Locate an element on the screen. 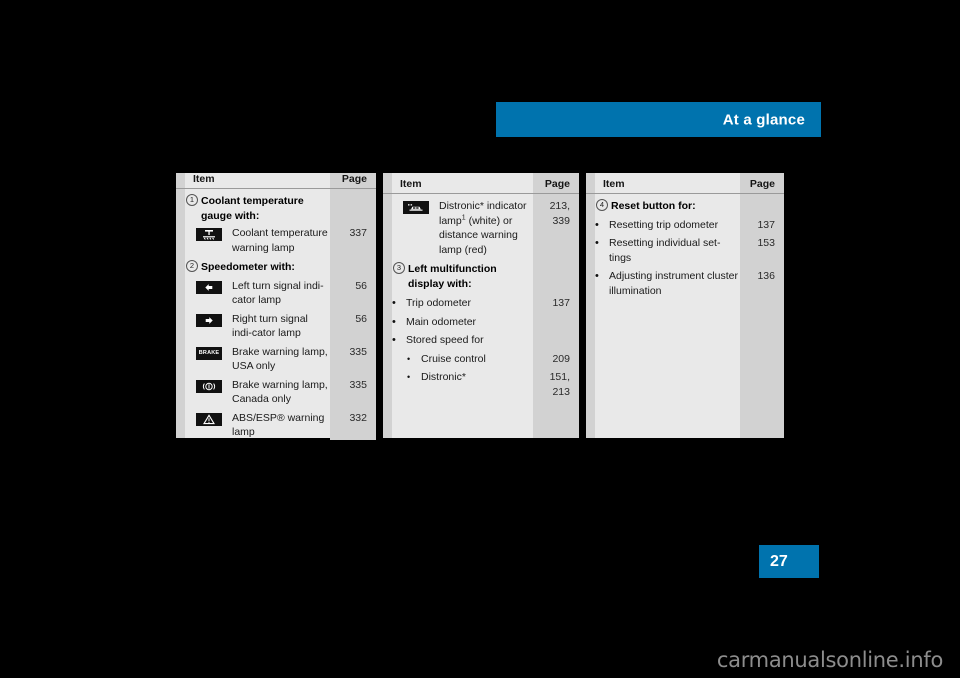 The width and height of the screenshot is (960, 678). table-row: Right turn signal indi-cator lamp 56 is located at coordinates (276, 326).